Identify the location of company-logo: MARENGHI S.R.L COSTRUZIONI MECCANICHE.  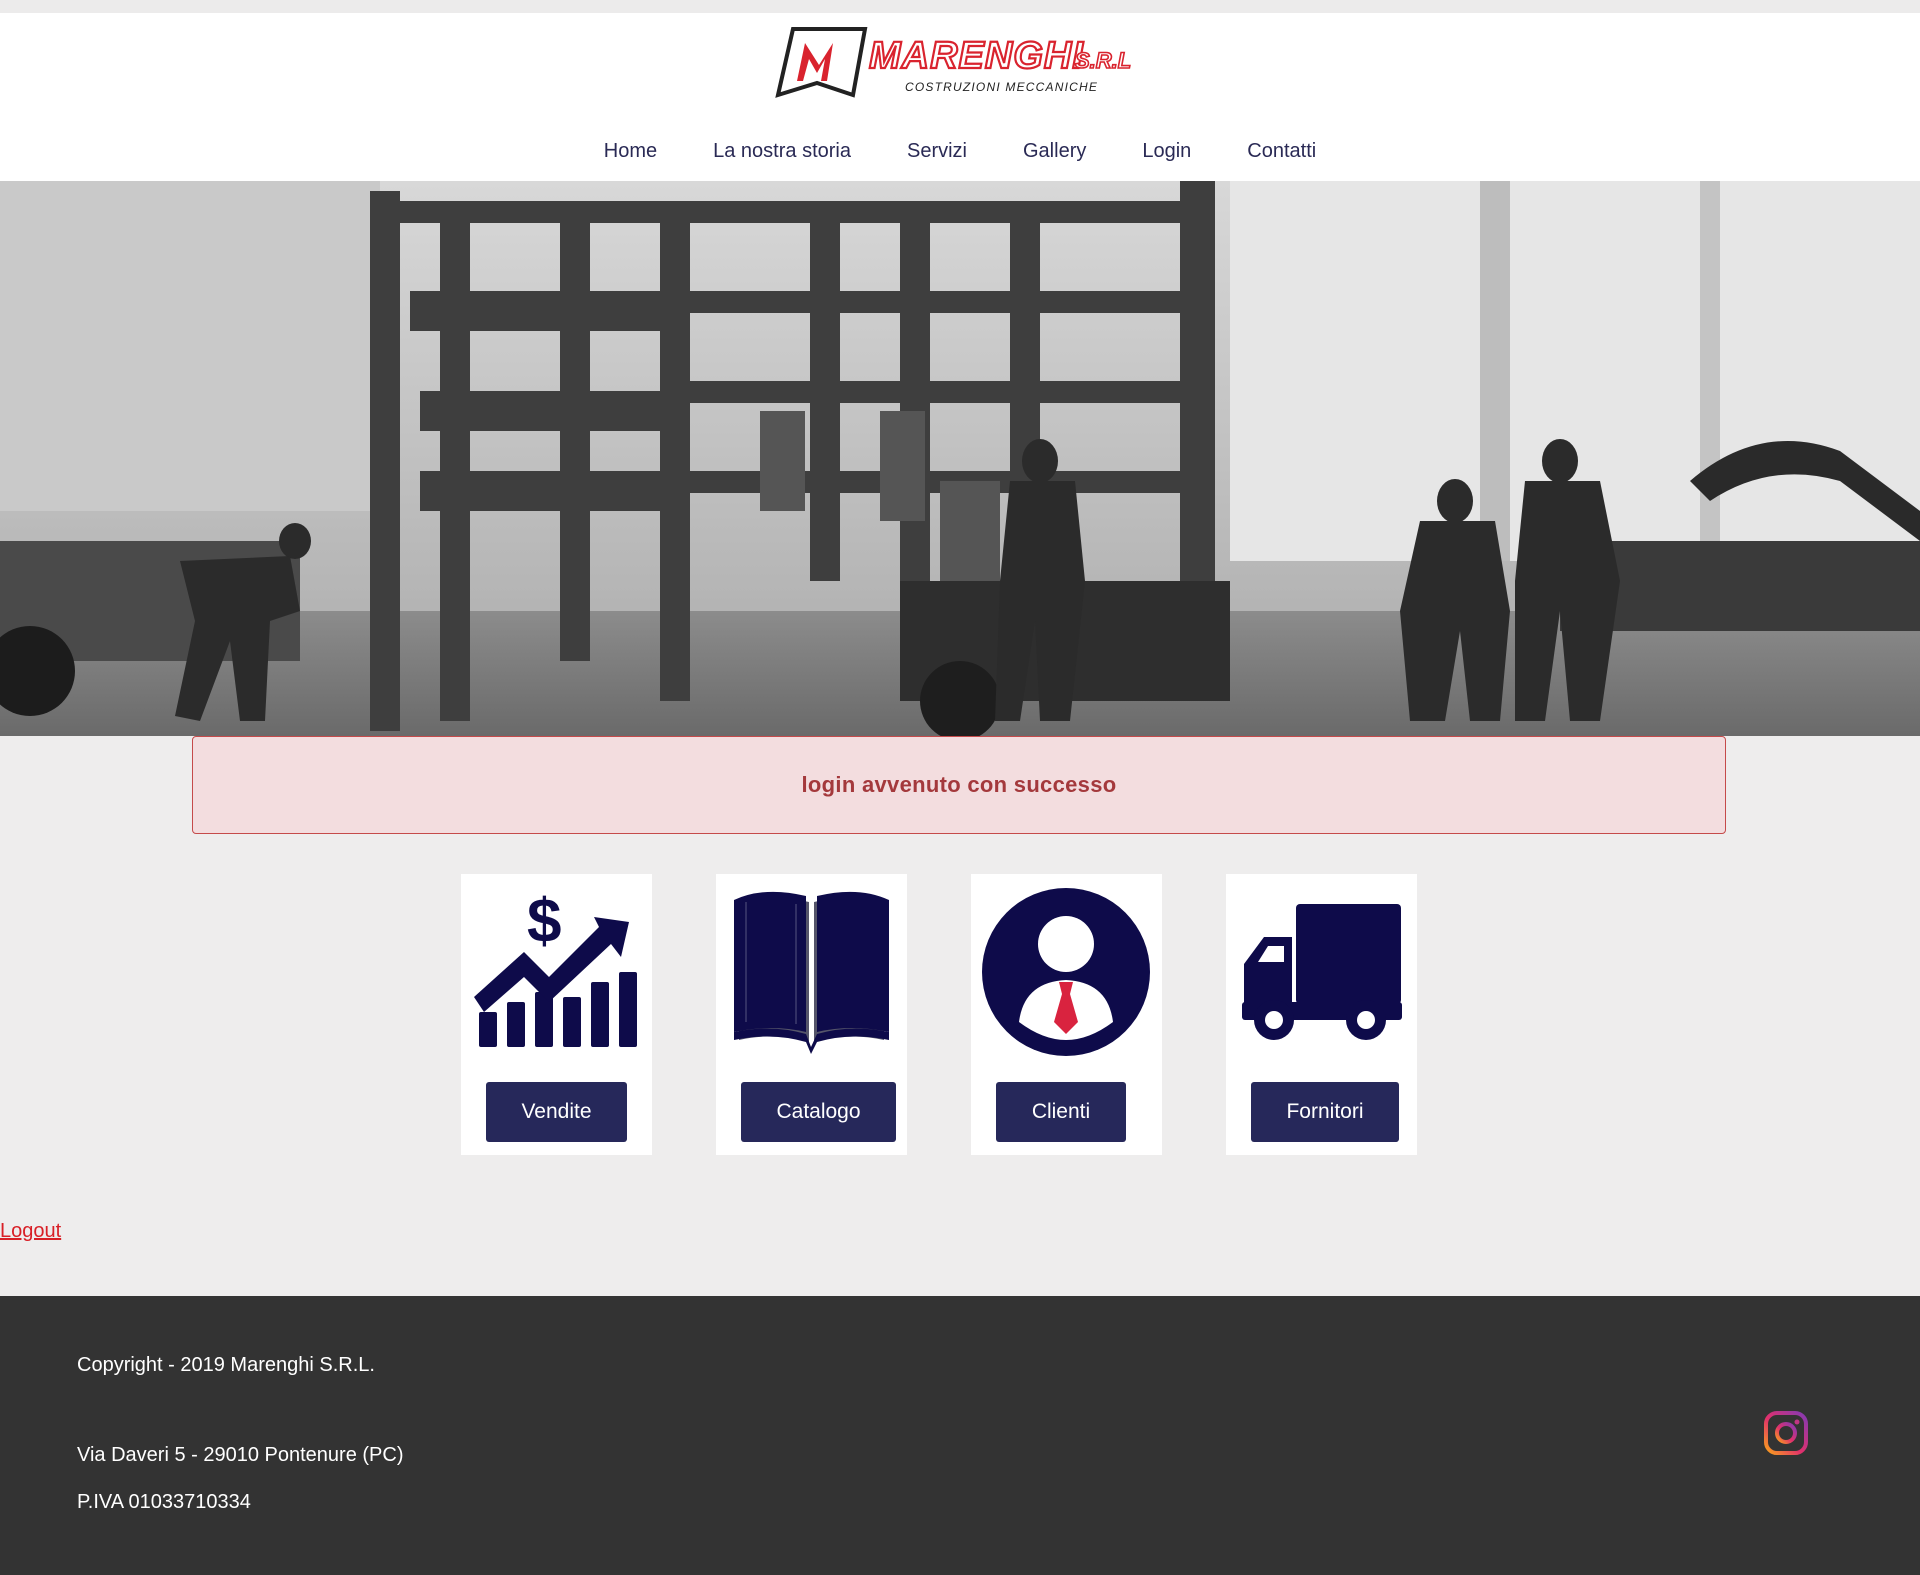
(963, 67).